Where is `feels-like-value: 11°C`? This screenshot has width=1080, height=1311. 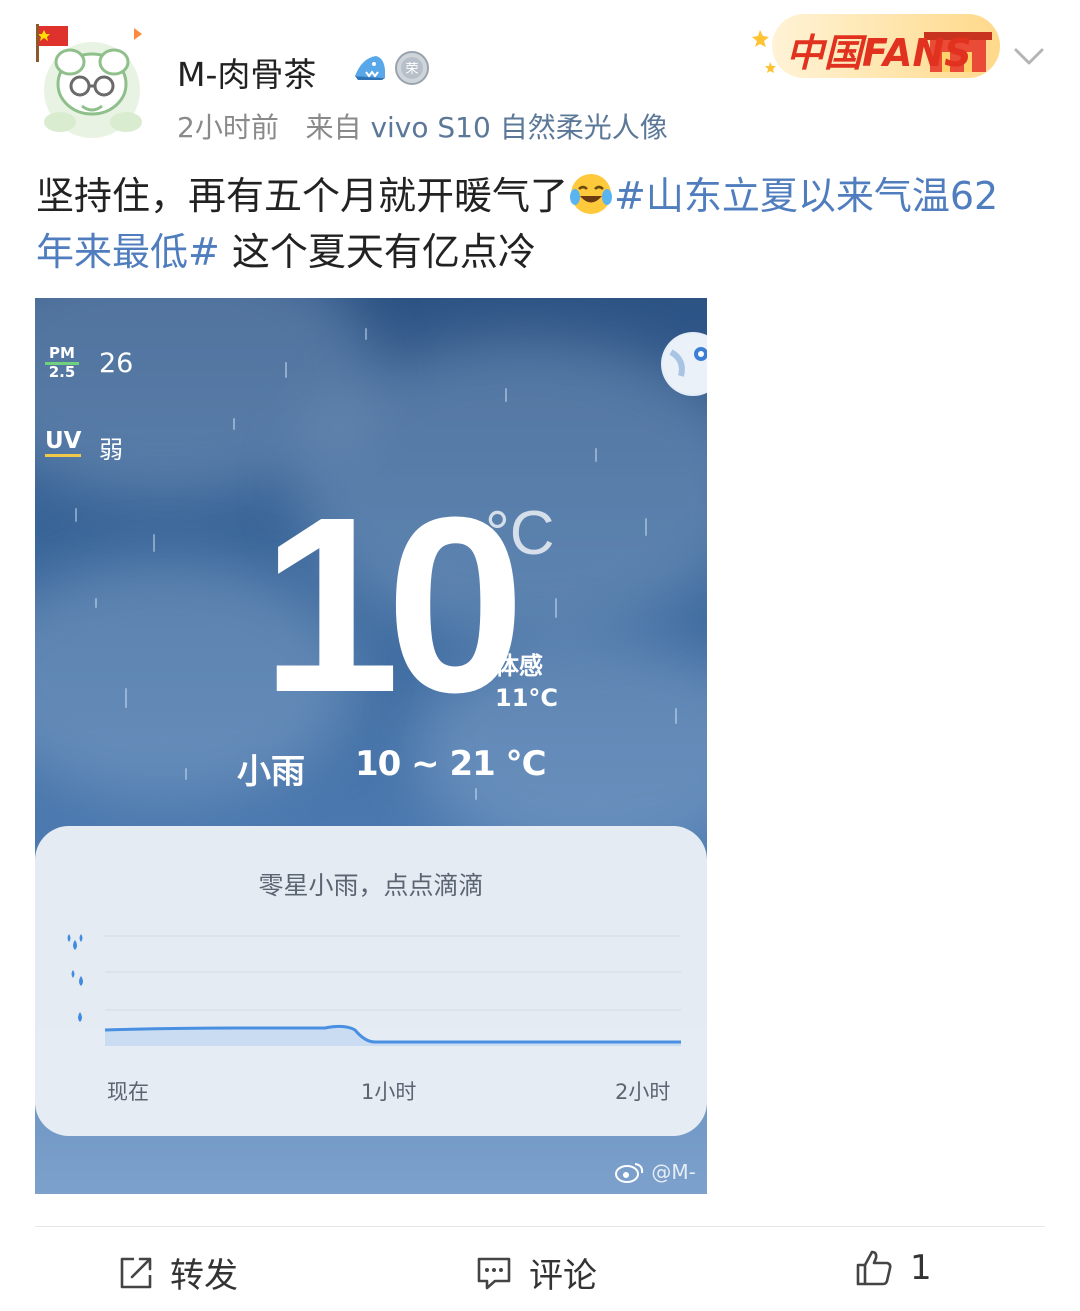
feels-like-value: 11°C is located at coordinates (527, 698).